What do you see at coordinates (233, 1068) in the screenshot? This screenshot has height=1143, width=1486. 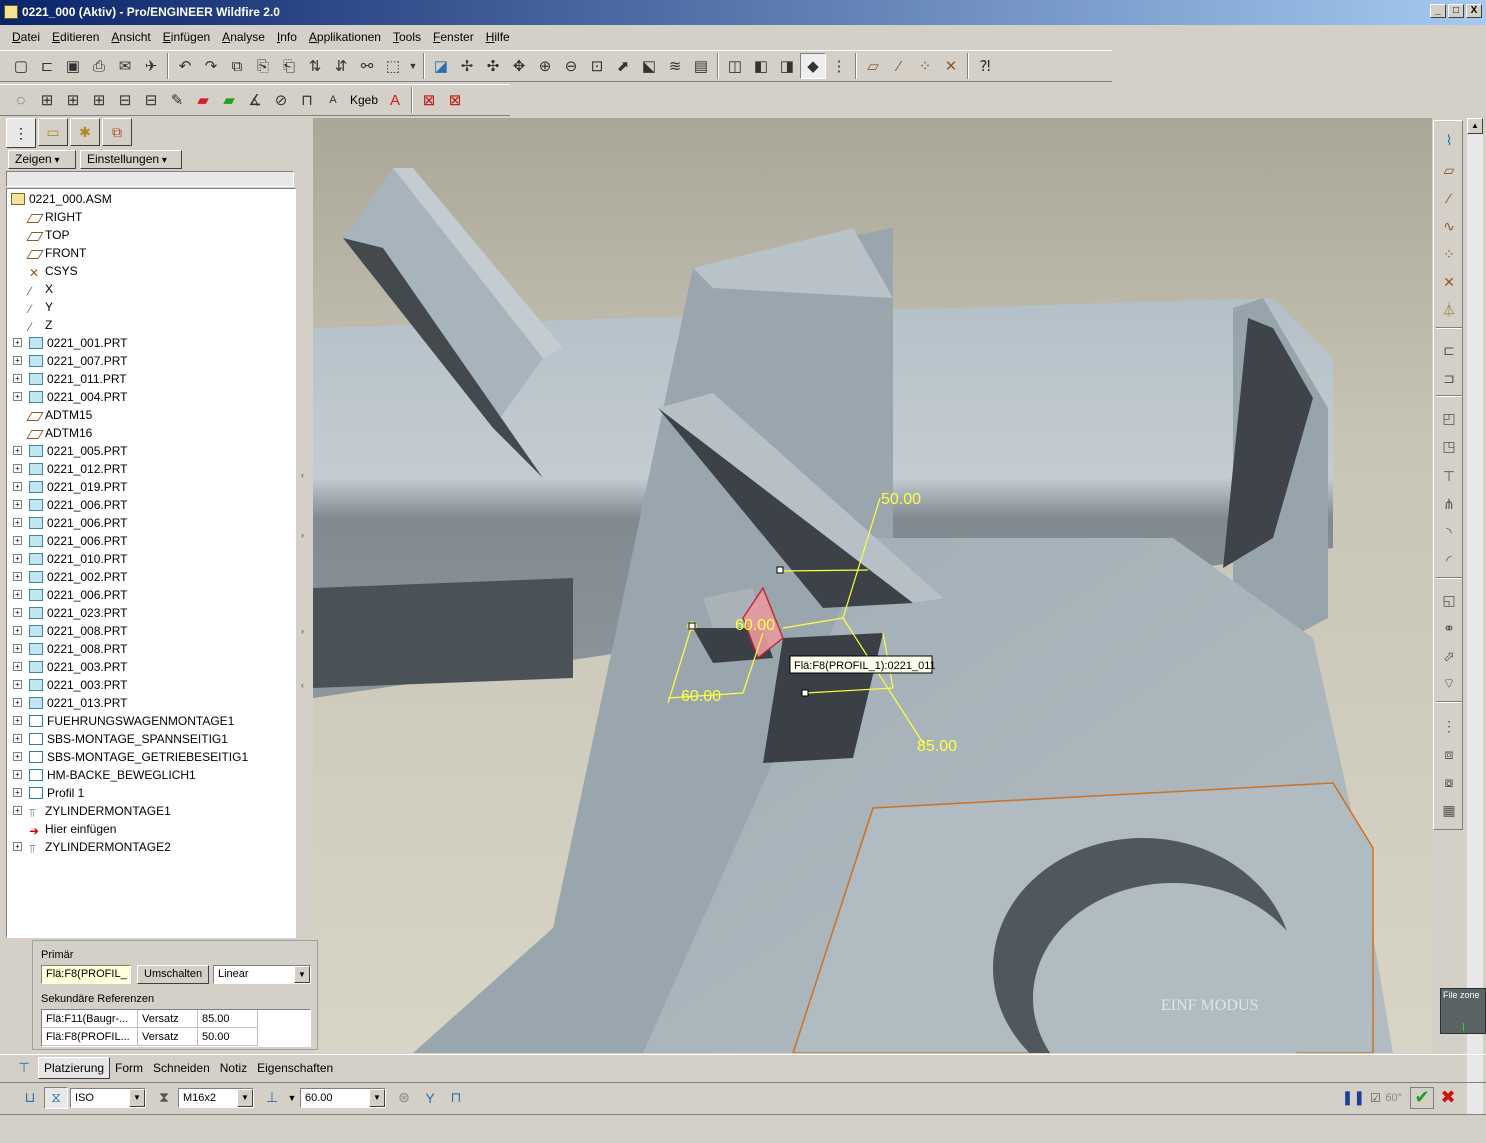 I see `tab-note: Notiz` at bounding box center [233, 1068].